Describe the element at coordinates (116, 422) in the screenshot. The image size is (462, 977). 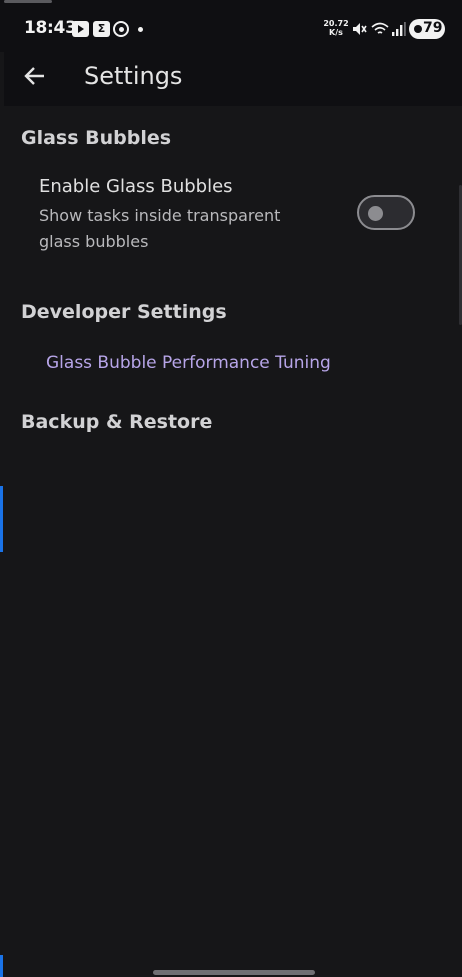
I see `section-header-backup-restore: Backup & Restore` at that location.